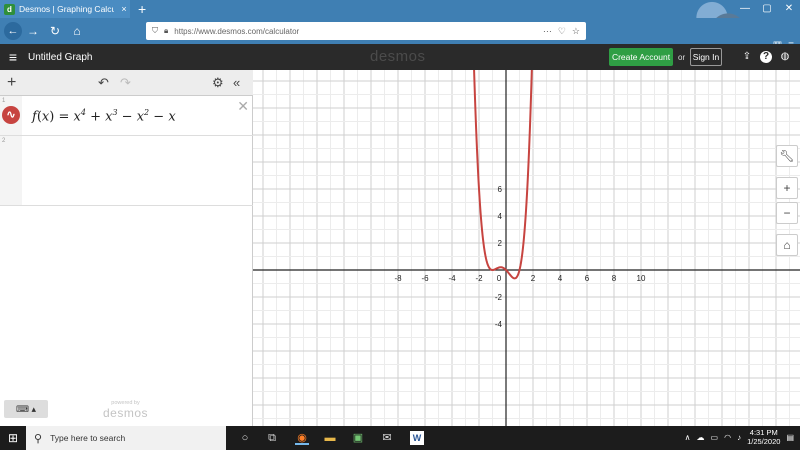  Describe the element at coordinates (11, 170) in the screenshot. I see `expression-gutter` at that location.